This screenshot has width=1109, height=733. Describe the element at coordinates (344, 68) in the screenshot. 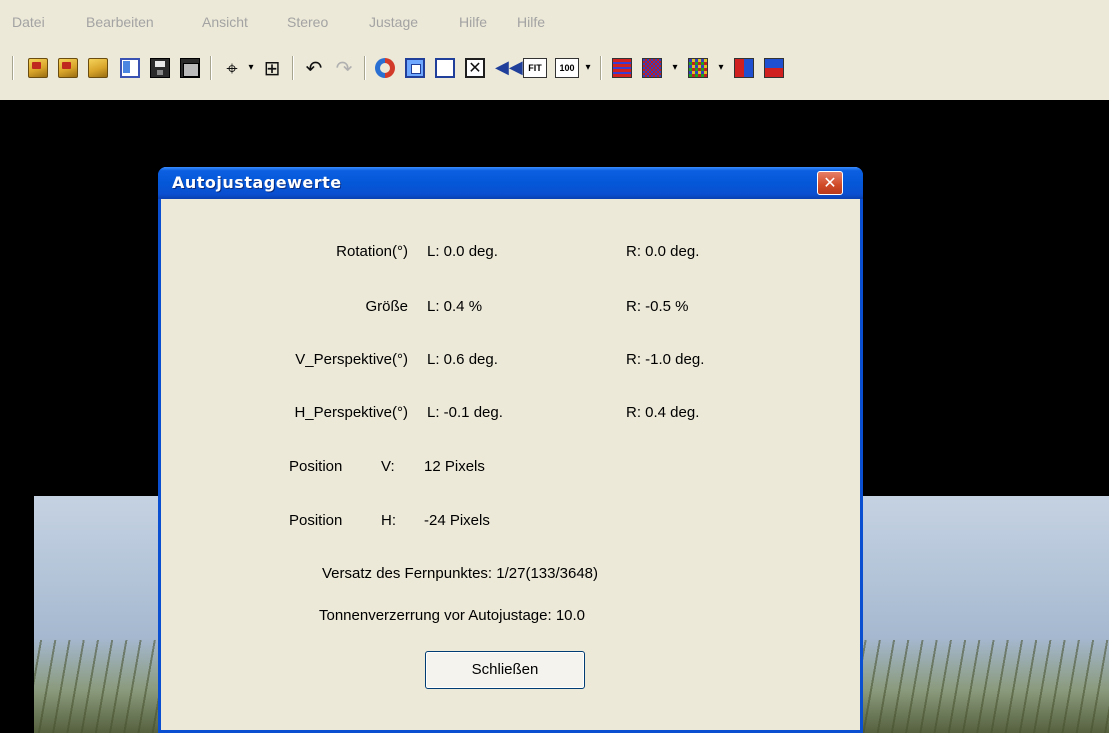

I see `redo-icon: ↷` at that location.